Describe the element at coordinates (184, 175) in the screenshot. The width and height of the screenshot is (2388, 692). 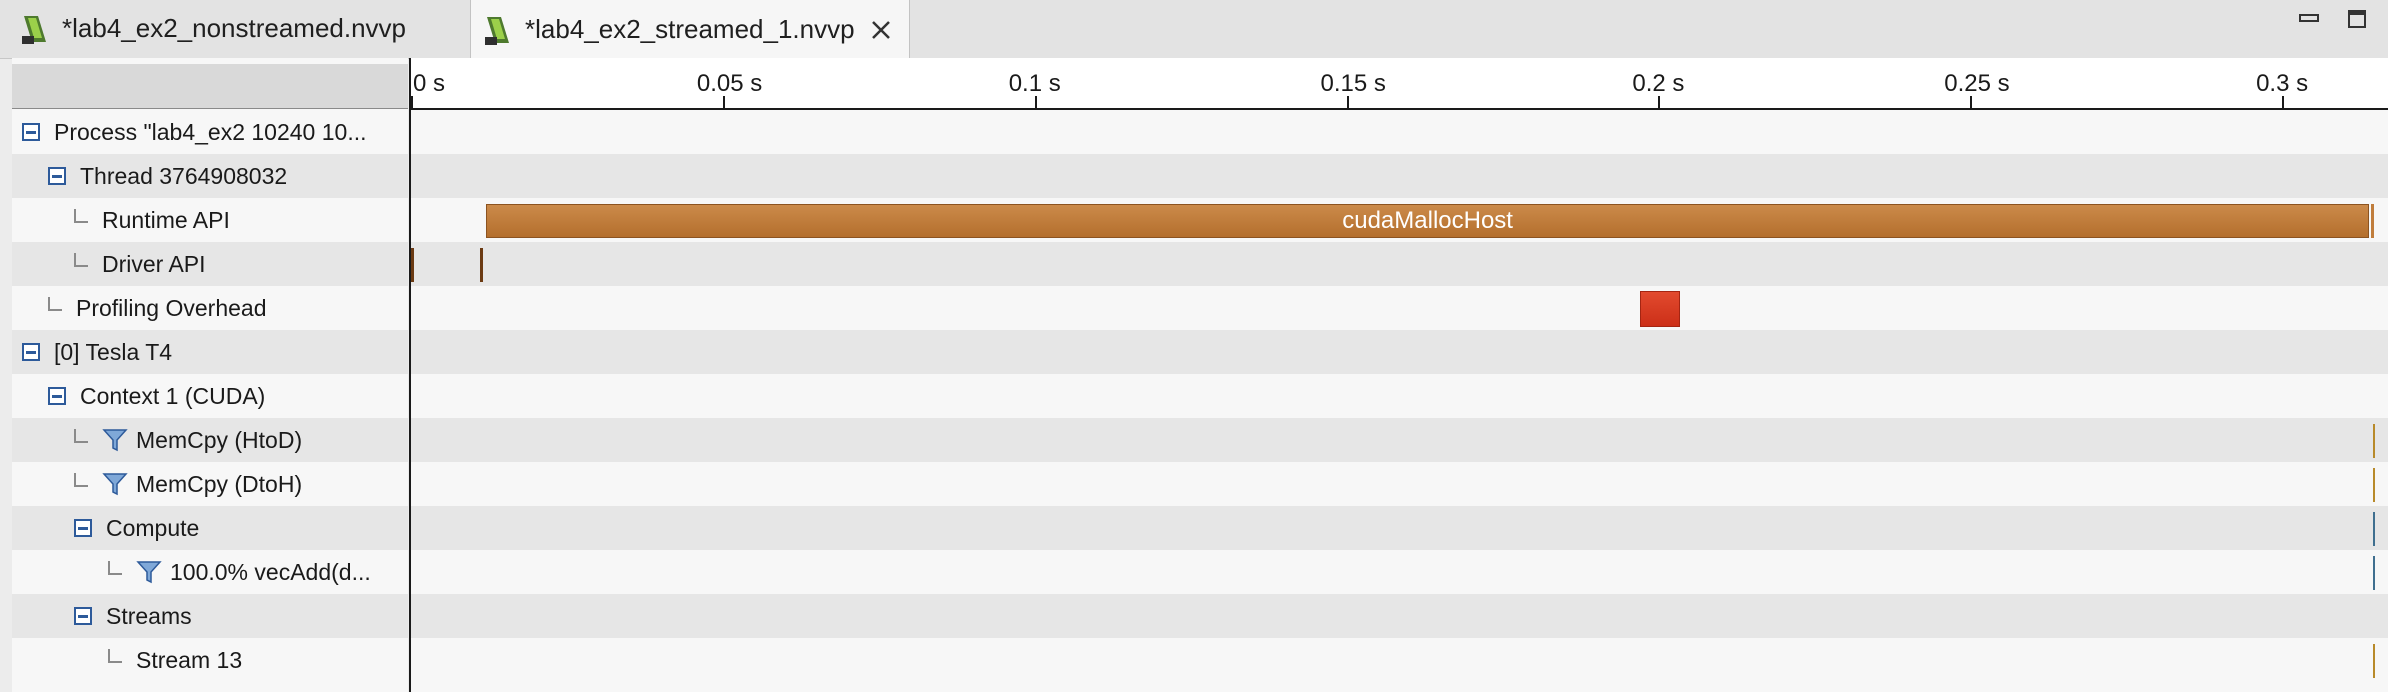
I see `tree-row-label: Thread 3764908032` at that location.